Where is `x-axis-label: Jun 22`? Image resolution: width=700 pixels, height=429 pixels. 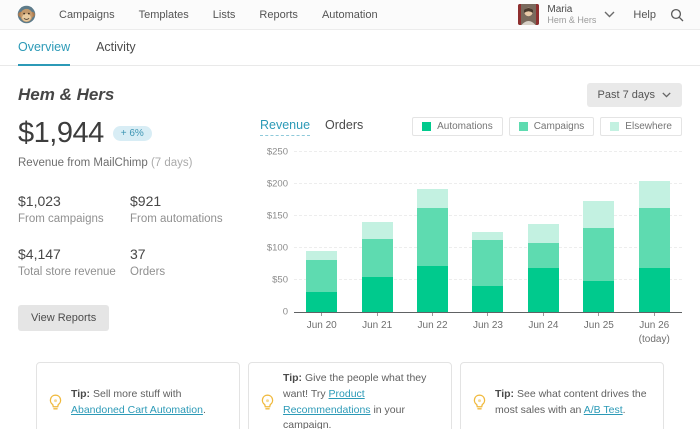 x-axis-label: Jun 22 is located at coordinates (432, 329).